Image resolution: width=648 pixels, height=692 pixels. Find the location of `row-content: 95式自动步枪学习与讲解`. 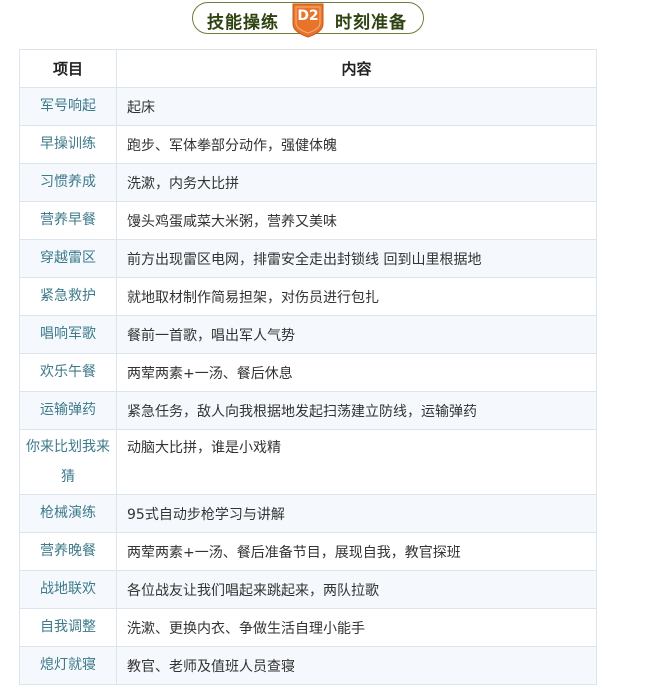

row-content: 95式自动步枪学习与讲解 is located at coordinates (356, 513).